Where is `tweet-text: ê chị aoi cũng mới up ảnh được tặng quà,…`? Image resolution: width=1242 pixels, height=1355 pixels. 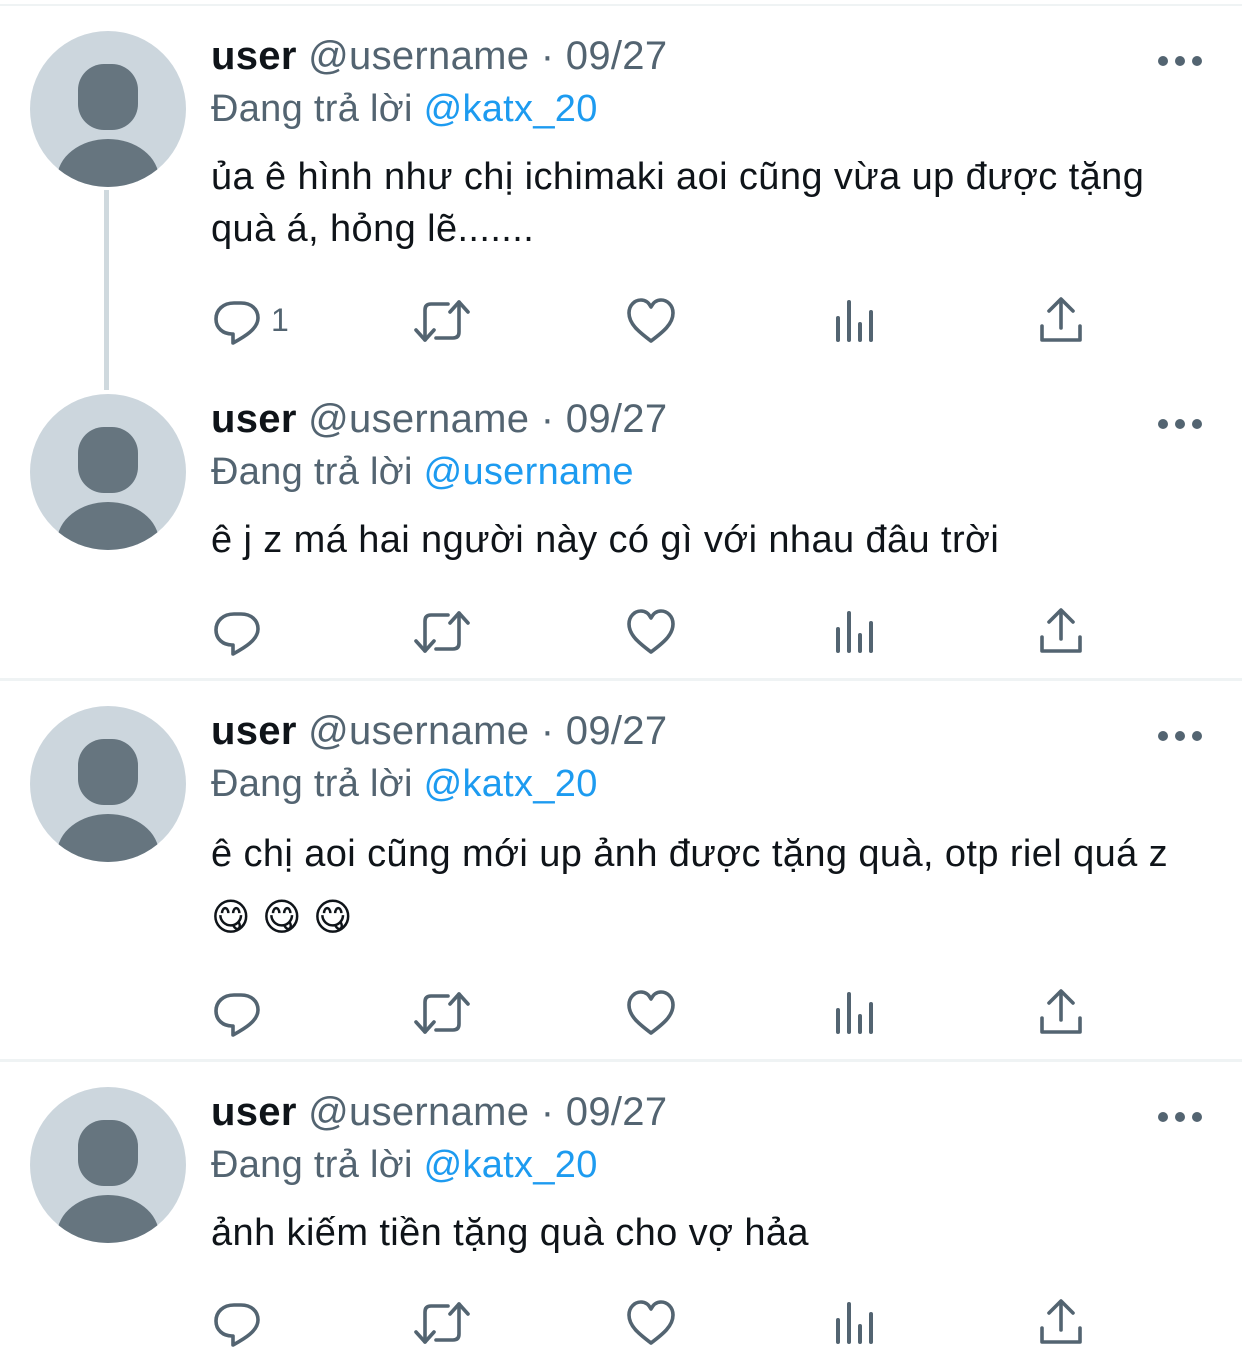 tweet-text: ê chị aoi cũng mới up ảnh được tặng quà,… is located at coordinates (690, 886).